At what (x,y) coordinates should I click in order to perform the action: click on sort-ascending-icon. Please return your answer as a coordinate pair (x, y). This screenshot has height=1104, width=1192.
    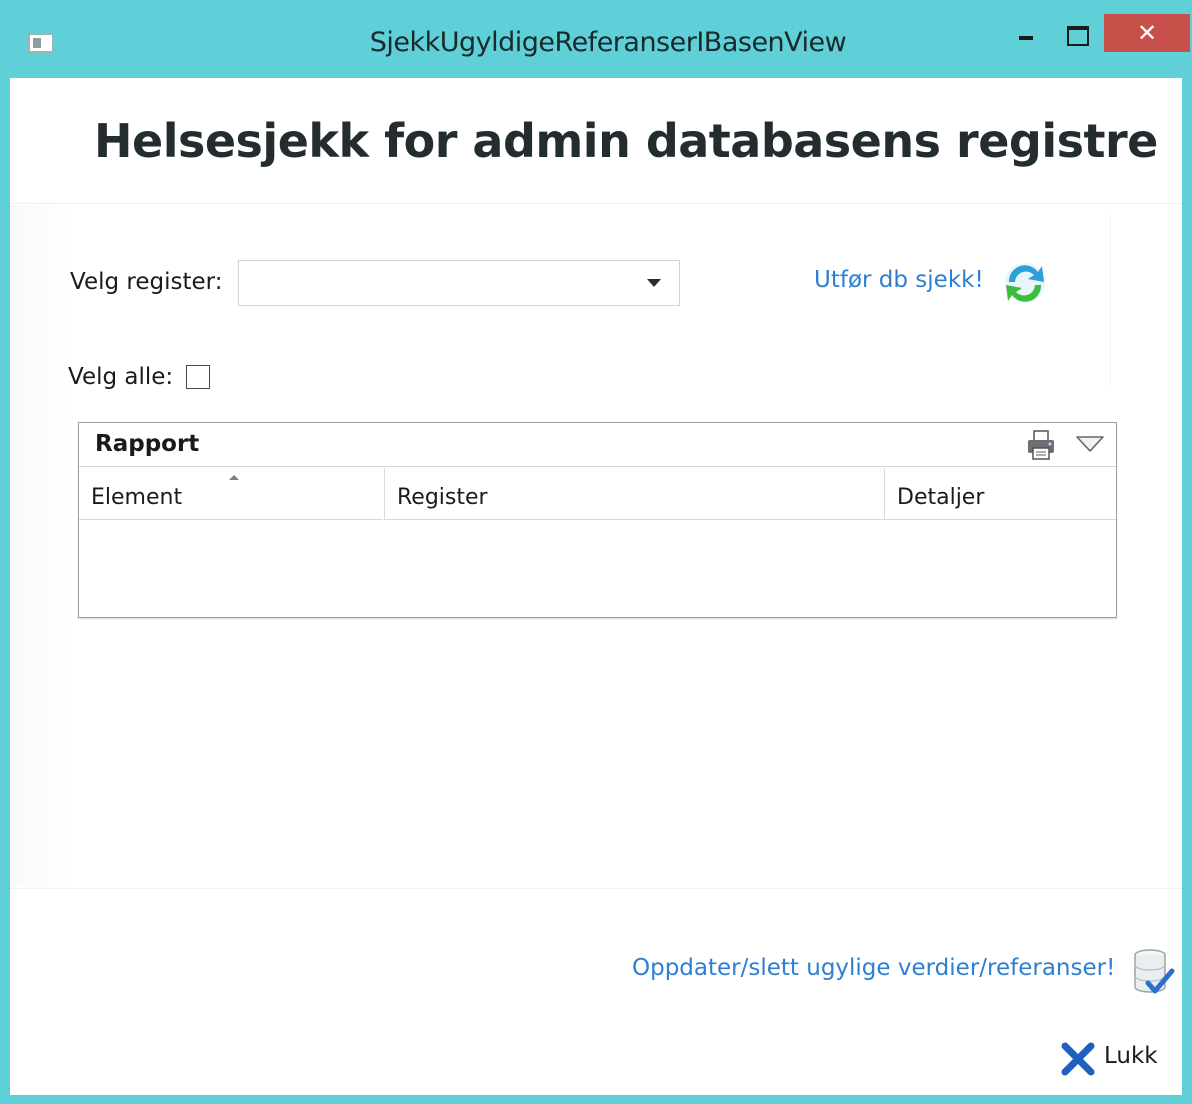
    Looking at the image, I should click on (234, 477).